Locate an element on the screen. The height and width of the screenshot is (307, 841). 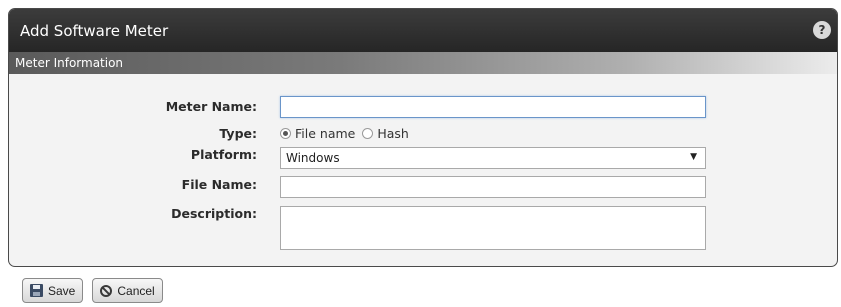
hash-radio is located at coordinates (368, 133).